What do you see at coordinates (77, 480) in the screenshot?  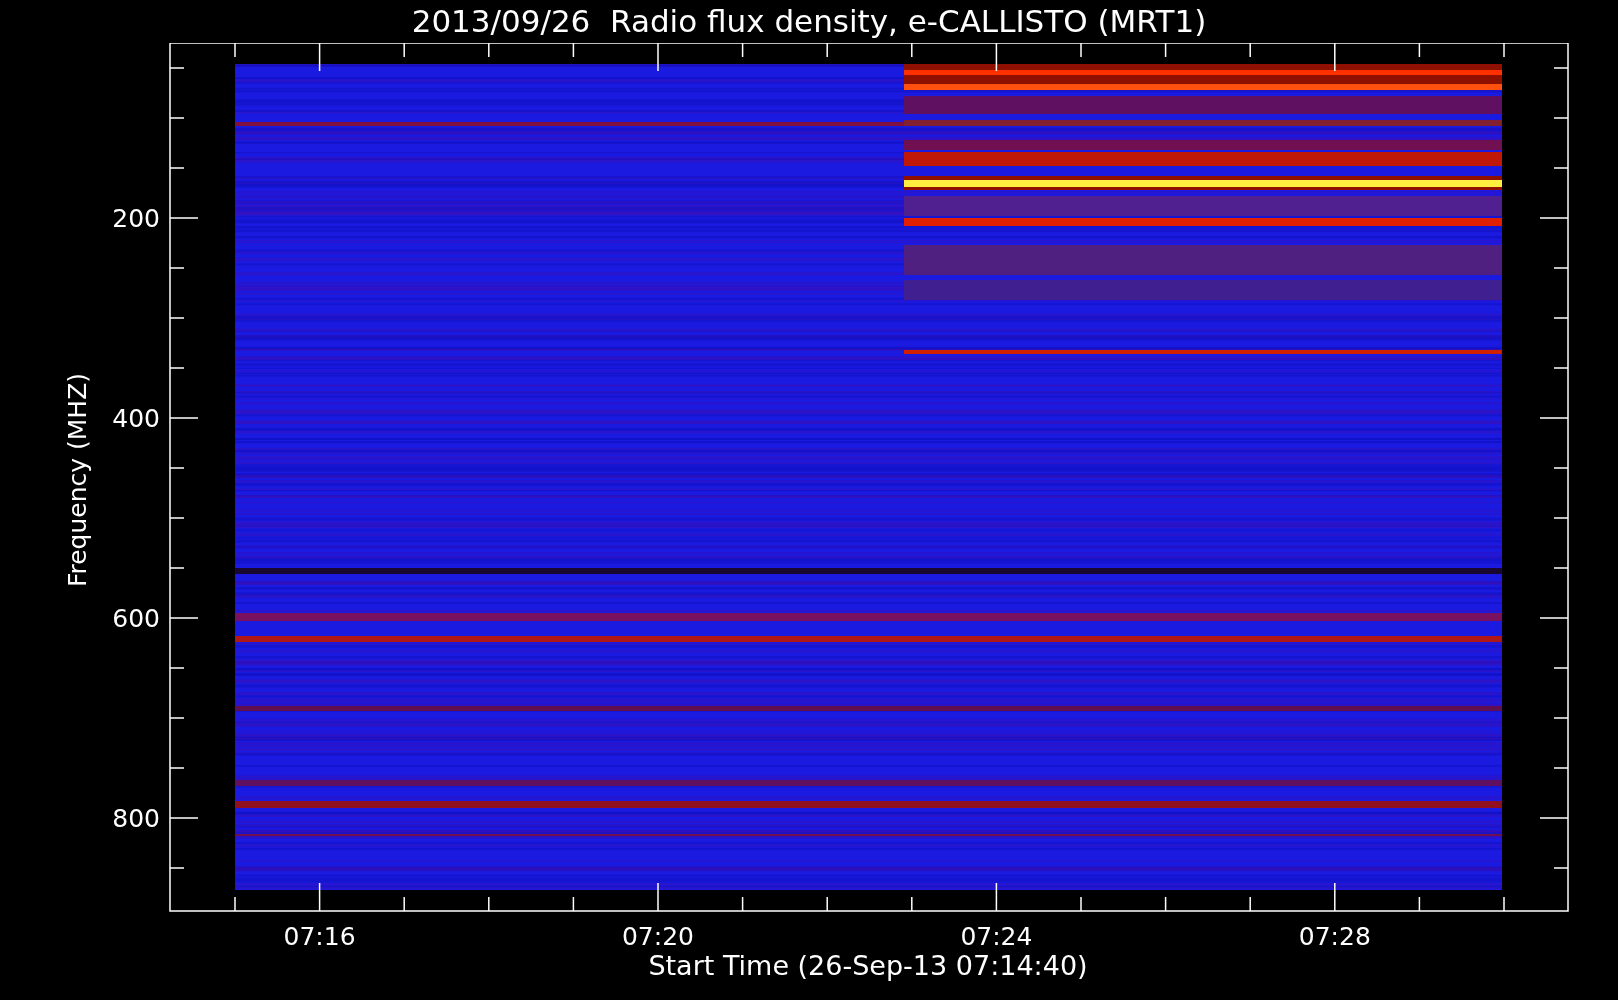 I see `y-axis-label: Frequency (MHZ)` at bounding box center [77, 480].